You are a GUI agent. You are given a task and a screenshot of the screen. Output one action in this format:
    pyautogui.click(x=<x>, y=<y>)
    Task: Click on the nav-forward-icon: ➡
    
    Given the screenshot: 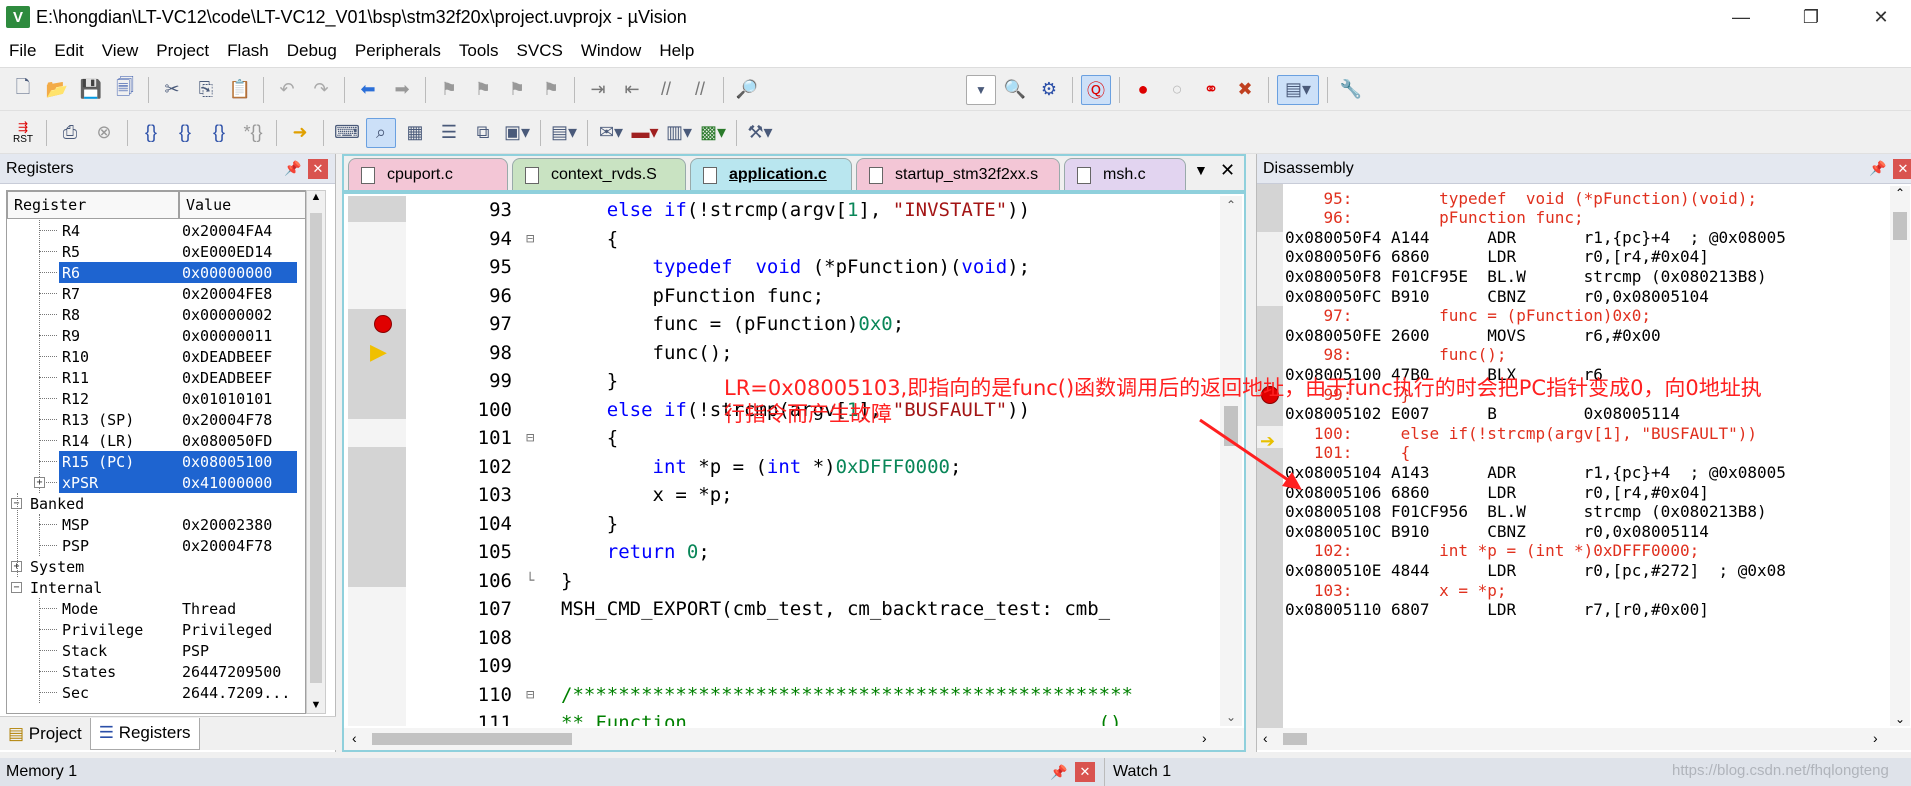 What is the action you would take?
    pyautogui.click(x=402, y=90)
    